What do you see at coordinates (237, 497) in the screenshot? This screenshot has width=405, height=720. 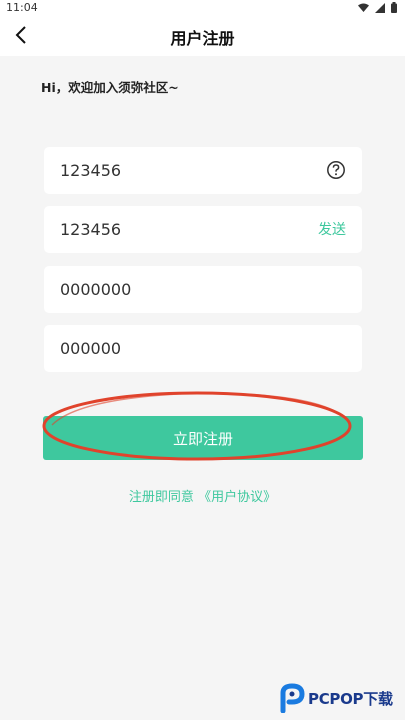 I see `user-agreement-link: 《用户协议》` at bounding box center [237, 497].